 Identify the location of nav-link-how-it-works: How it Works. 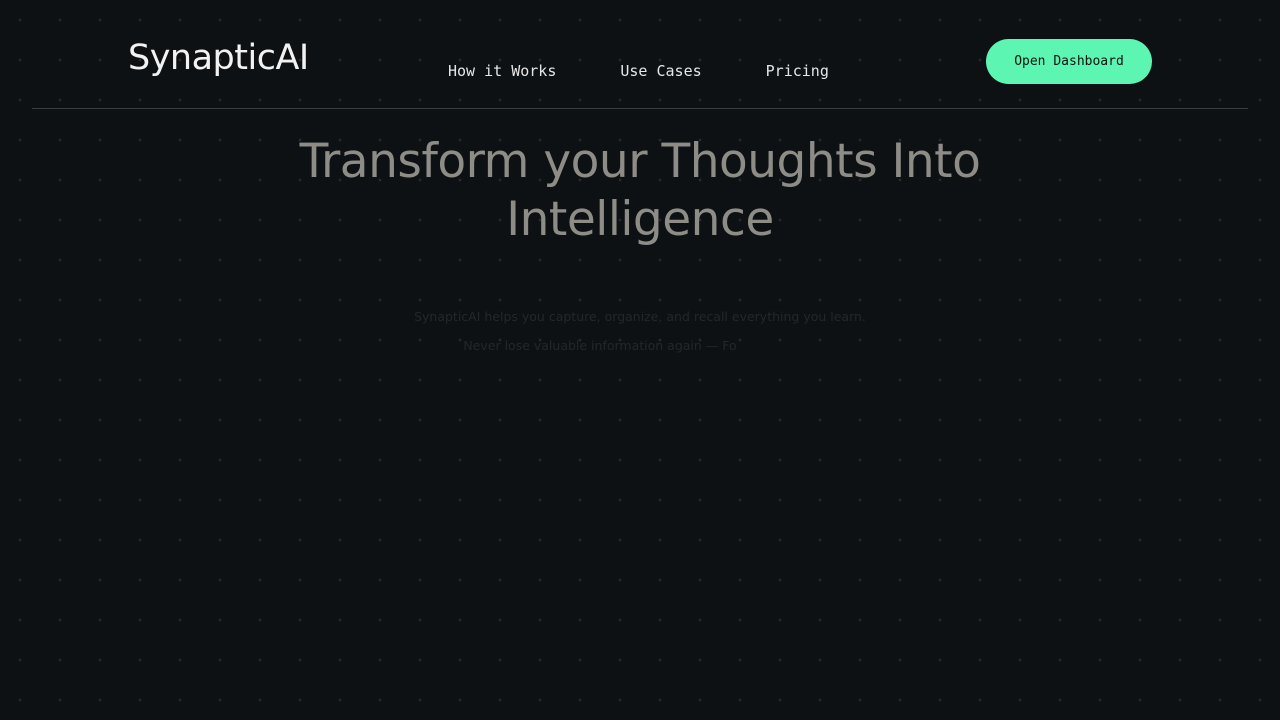
(502, 71).